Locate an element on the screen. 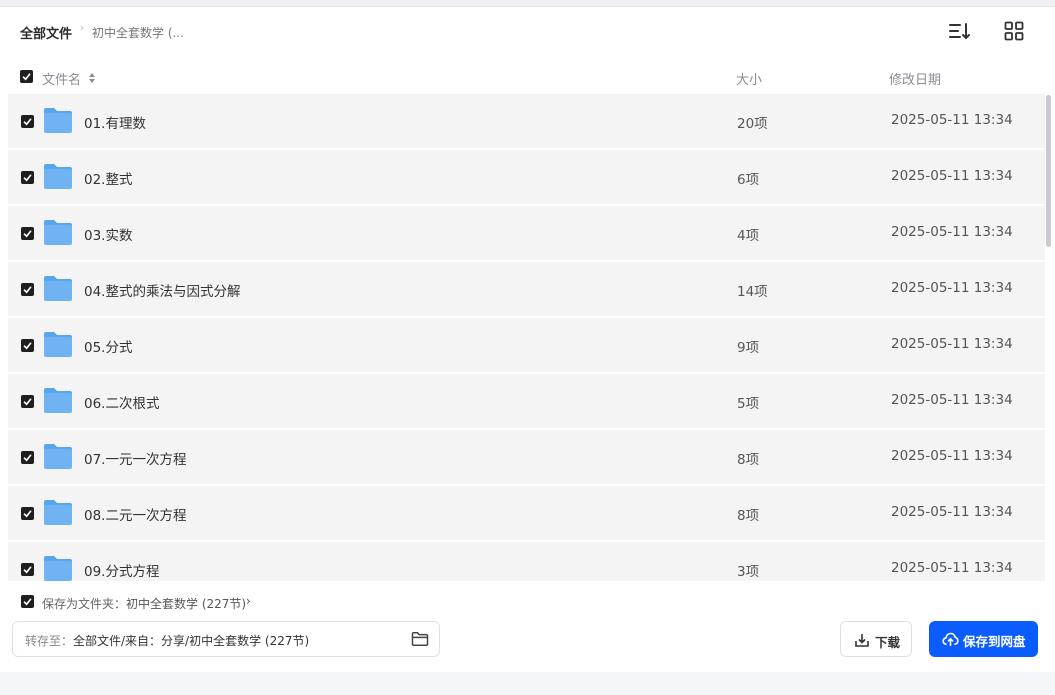 The image size is (1055, 695). table-row: 03.实数 4项 2025-05-11 13:34 is located at coordinates (526, 233).